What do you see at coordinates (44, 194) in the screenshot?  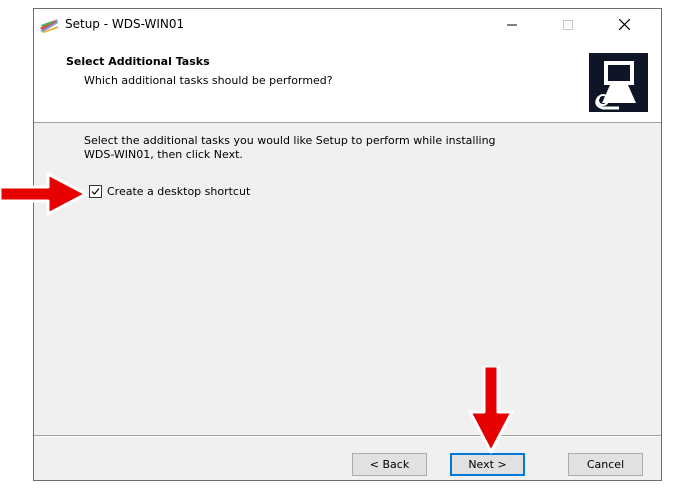 I see `arrow-right-icon` at bounding box center [44, 194].